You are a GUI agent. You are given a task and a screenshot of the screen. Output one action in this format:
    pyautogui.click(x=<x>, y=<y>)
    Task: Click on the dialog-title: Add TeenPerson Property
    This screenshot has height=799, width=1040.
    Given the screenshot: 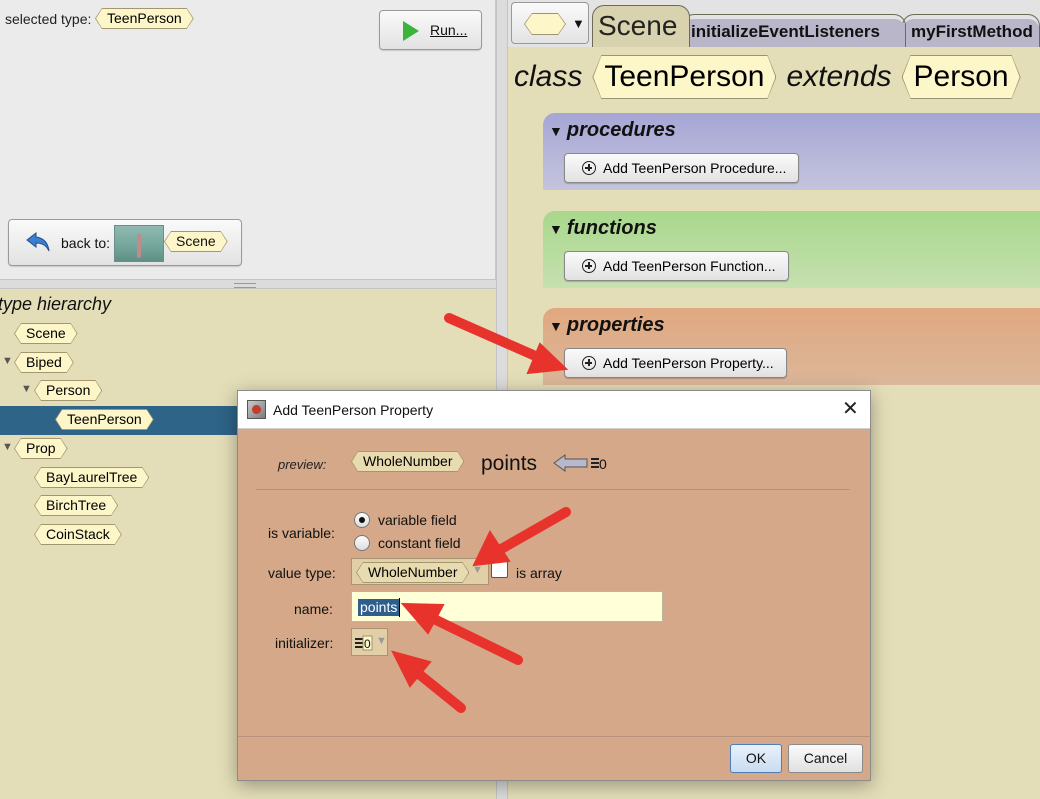 What is the action you would take?
    pyautogui.click(x=353, y=410)
    